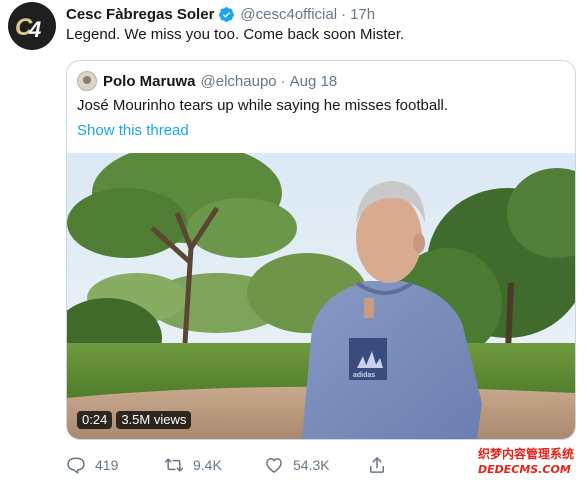 This screenshot has width=587, height=483. What do you see at coordinates (133, 131) in the screenshot?
I see `show-thread-link: Show this thread` at bounding box center [133, 131].